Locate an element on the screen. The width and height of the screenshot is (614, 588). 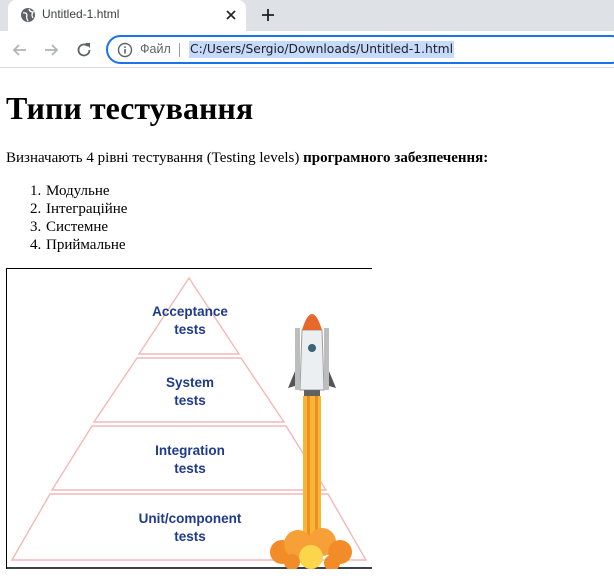
pyramid-label-acceptance: Acceptance is located at coordinates (190, 311).